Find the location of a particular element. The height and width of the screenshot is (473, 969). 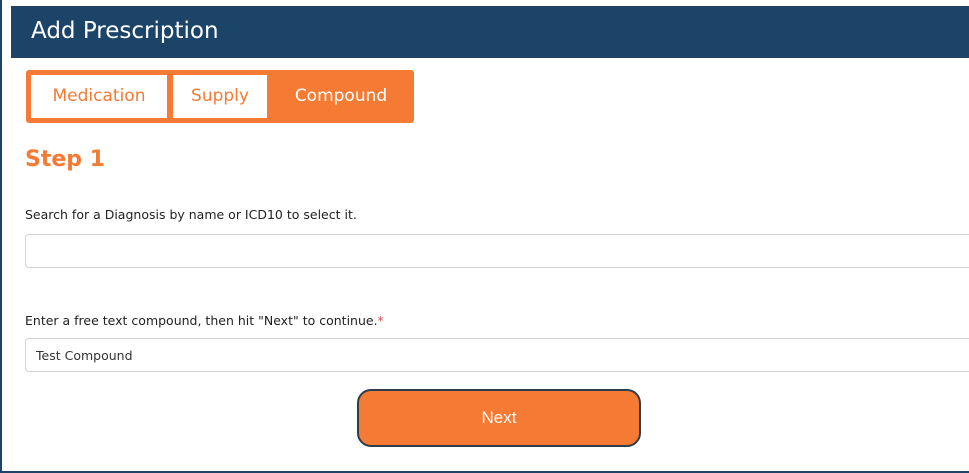

compound-input is located at coordinates (497, 355).